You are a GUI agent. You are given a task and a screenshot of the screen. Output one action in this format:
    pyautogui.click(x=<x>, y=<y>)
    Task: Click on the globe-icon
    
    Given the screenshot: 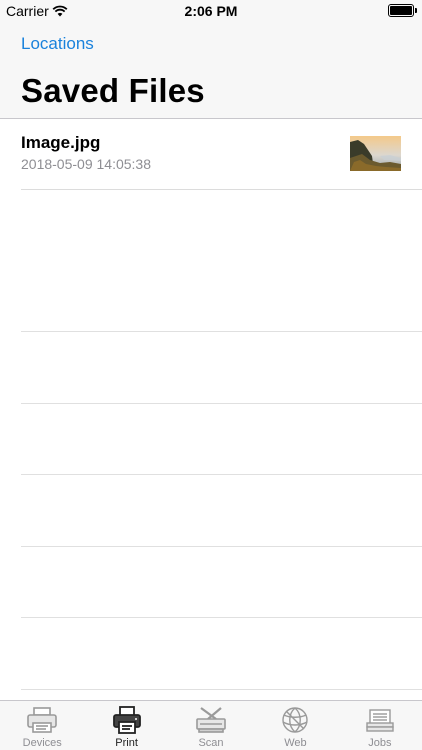 What is the action you would take?
    pyautogui.click(x=295, y=722)
    